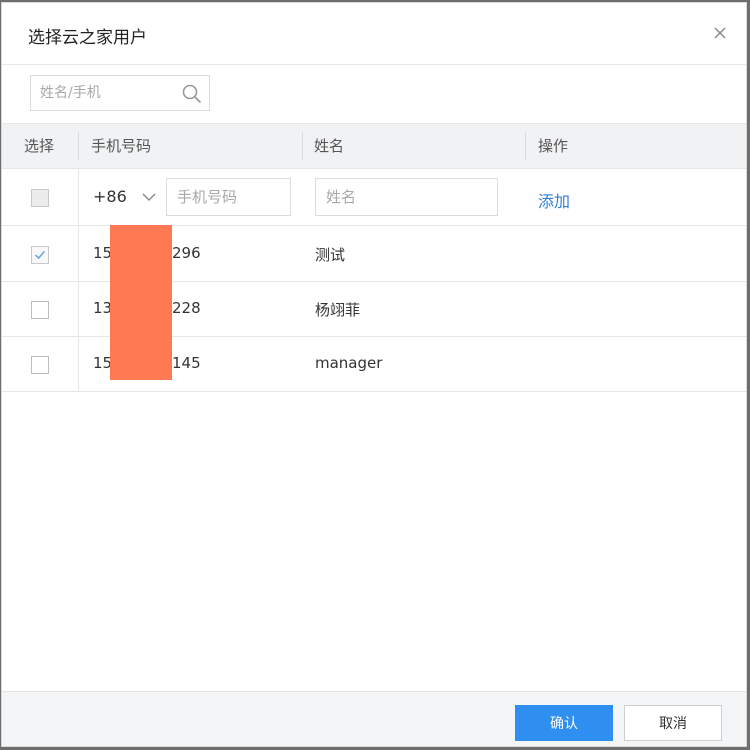  I want to click on dialog-footer: 确认 取消, so click(374, 718).